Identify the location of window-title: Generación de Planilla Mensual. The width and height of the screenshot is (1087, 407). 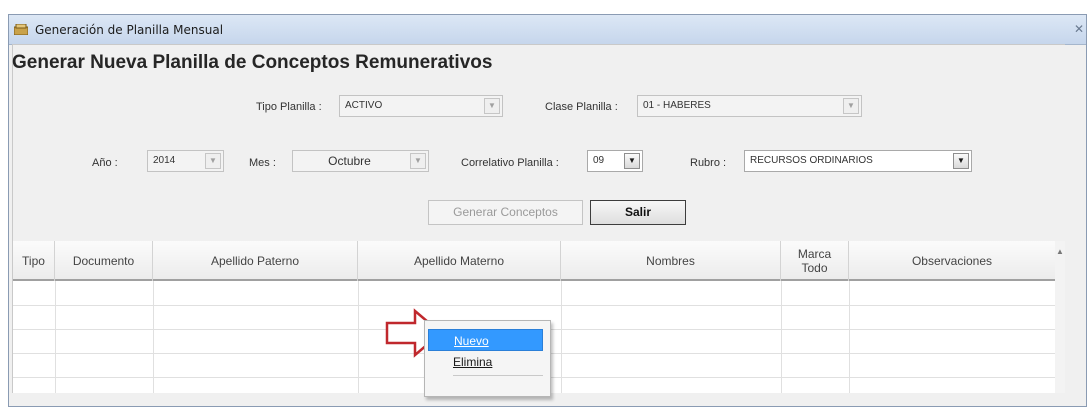
(129, 30).